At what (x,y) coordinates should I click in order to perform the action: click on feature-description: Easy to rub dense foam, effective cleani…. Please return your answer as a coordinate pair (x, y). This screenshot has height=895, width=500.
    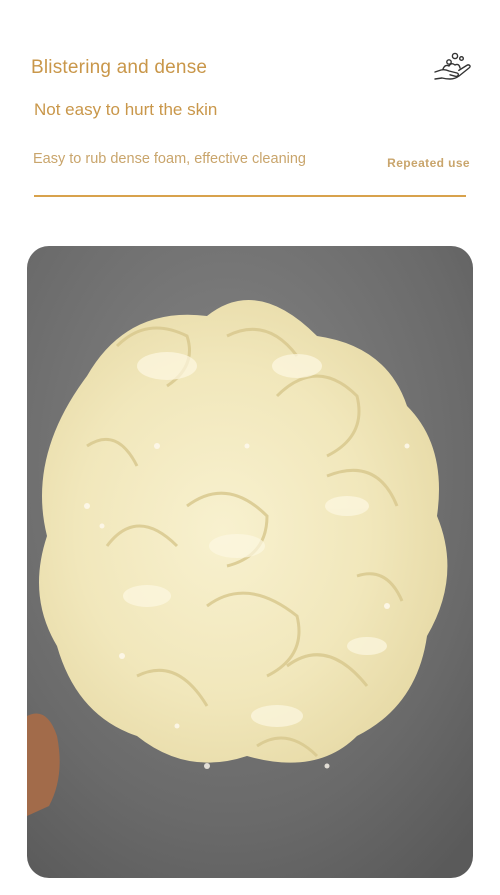
    Looking at the image, I should click on (169, 159).